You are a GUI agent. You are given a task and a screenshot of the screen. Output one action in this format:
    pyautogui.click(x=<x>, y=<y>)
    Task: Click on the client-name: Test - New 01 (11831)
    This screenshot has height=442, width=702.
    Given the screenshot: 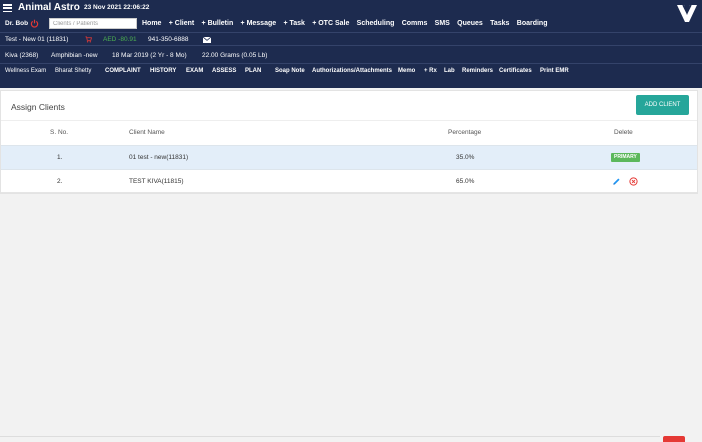 What is the action you would take?
    pyautogui.click(x=36, y=39)
    